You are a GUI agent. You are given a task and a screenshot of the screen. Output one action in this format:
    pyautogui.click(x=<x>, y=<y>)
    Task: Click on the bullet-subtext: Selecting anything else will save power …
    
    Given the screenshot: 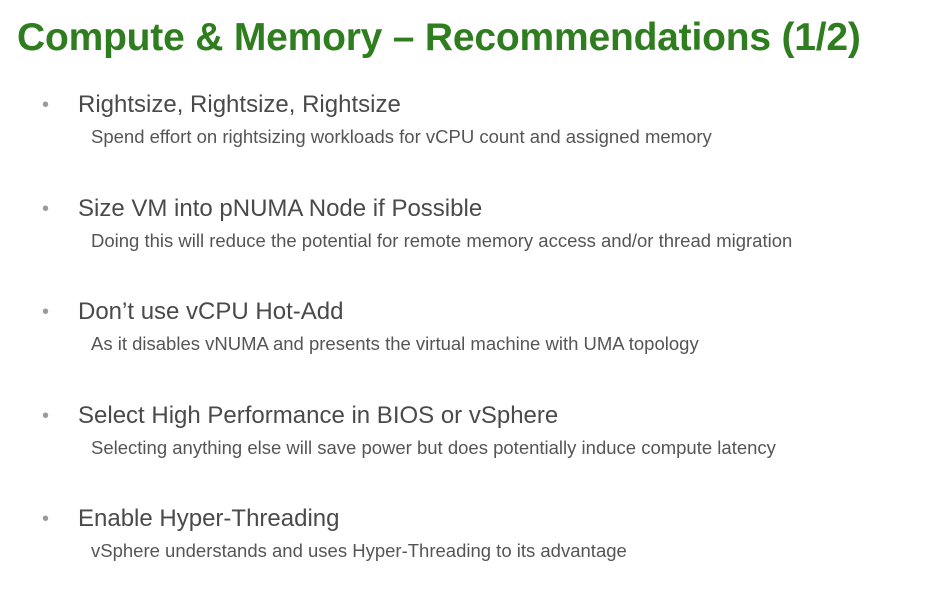 What is the action you would take?
    pyautogui.click(x=433, y=447)
    